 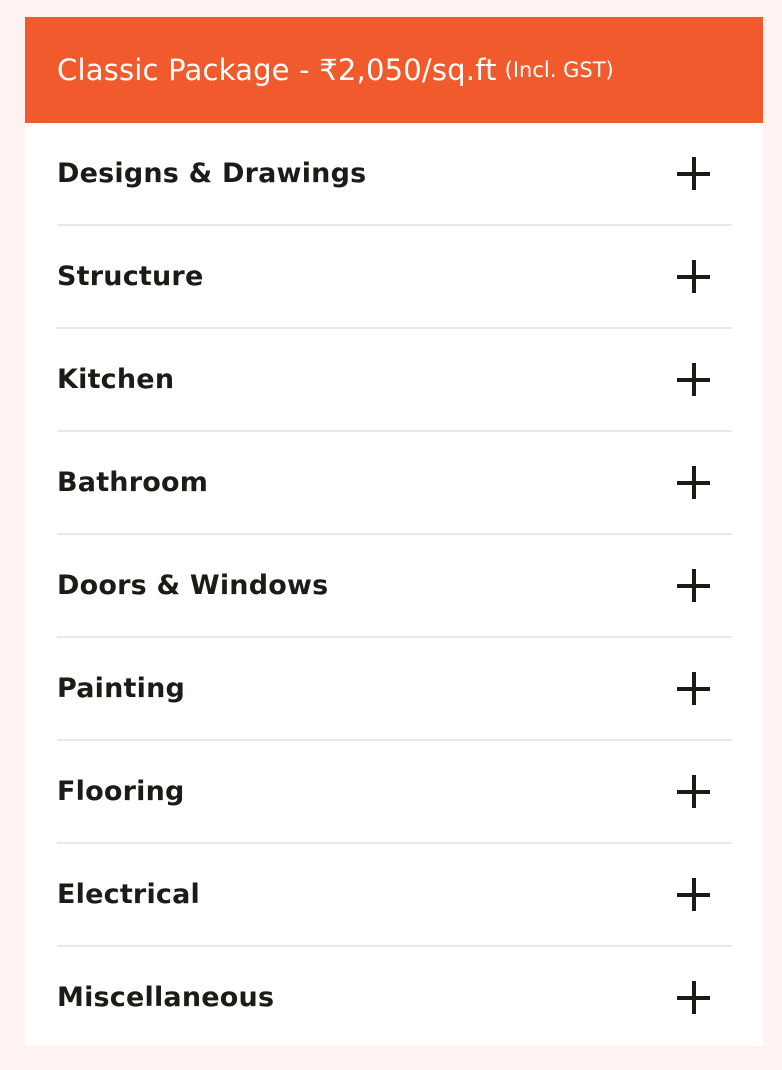 I want to click on package-subtitle: (Incl. GST), so click(x=559, y=70).